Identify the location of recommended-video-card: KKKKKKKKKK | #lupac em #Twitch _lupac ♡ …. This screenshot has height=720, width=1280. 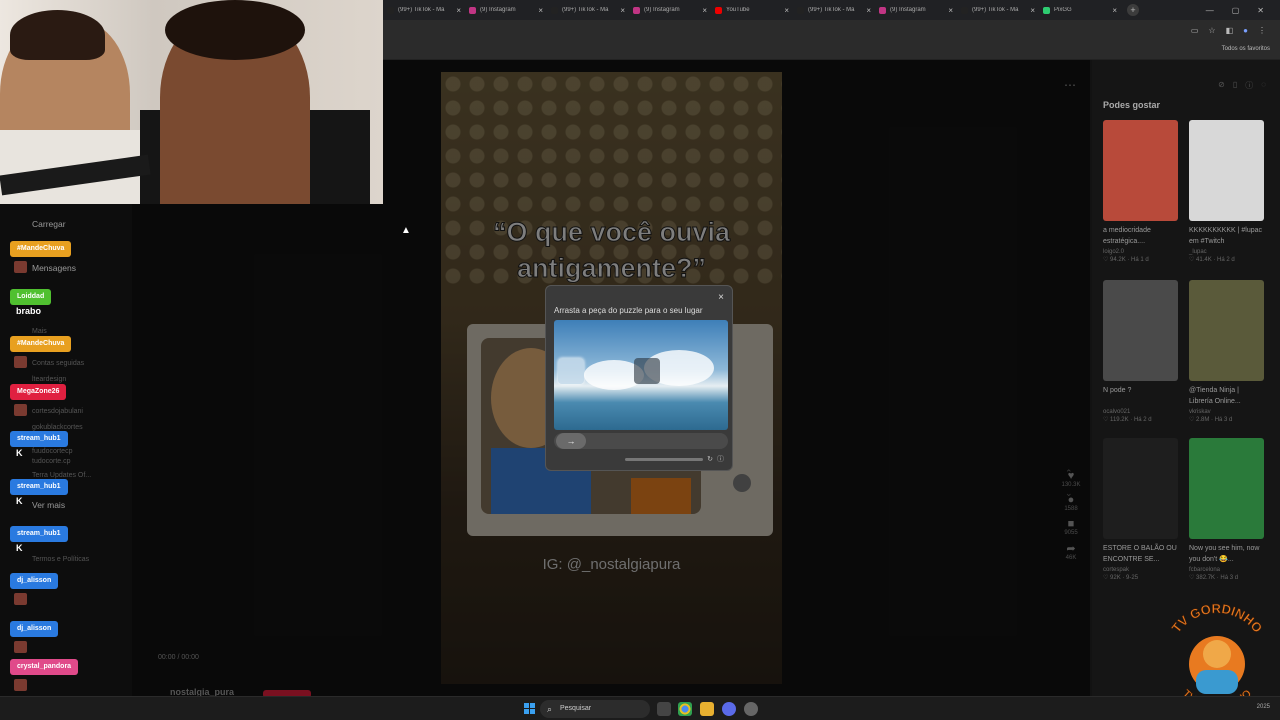
(1226, 191).